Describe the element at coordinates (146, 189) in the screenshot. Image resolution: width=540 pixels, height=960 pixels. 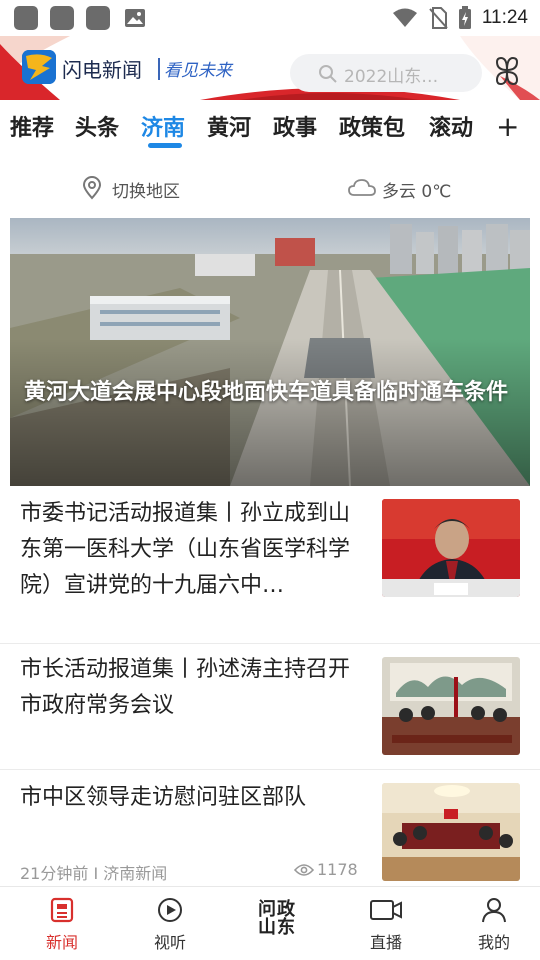
I see `switch-region-link: 切换地区` at that location.